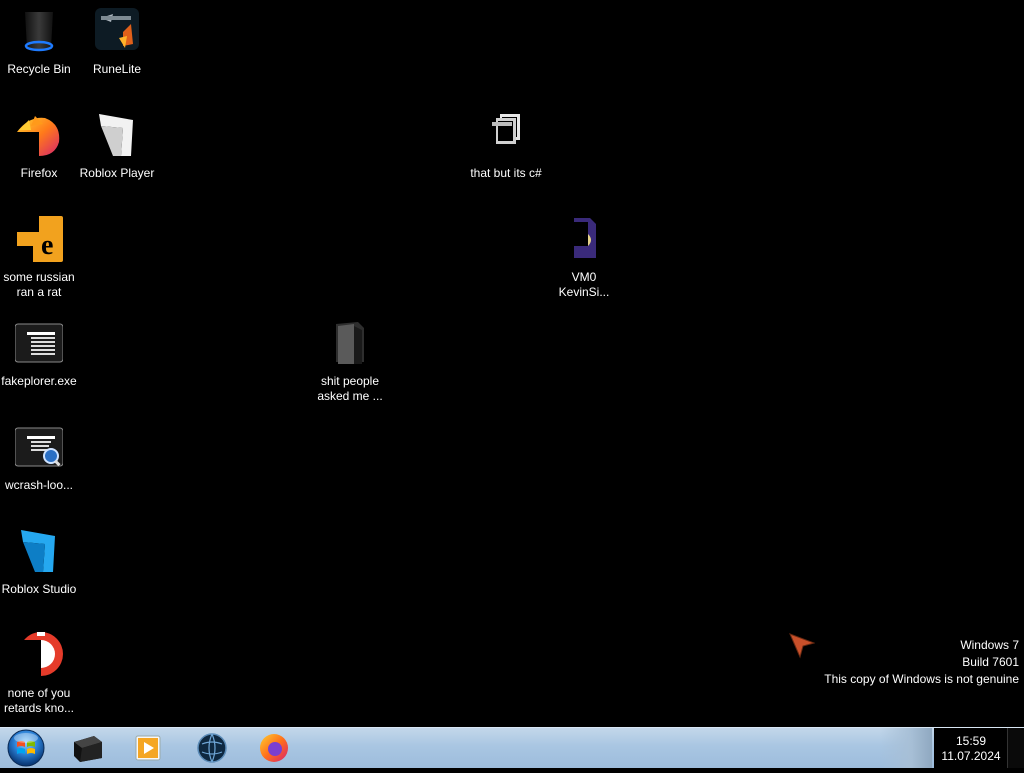  I want to click on desktop-icon-label: RuneLite, so click(117, 69).